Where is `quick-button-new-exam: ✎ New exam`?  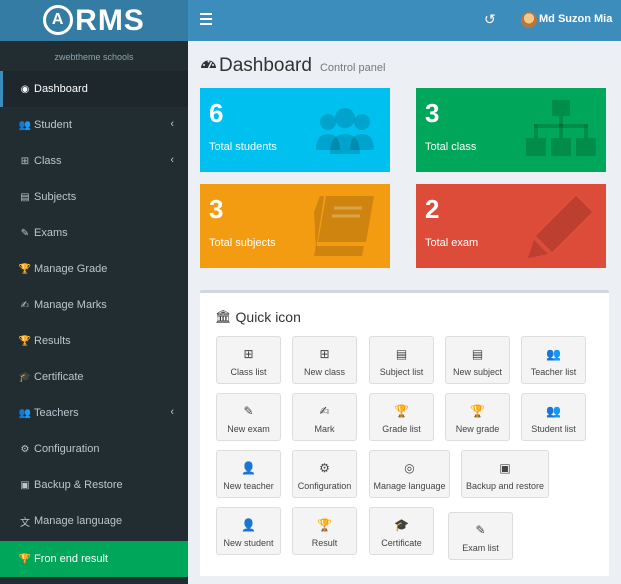 quick-button-new-exam: ✎ New exam is located at coordinates (248, 417).